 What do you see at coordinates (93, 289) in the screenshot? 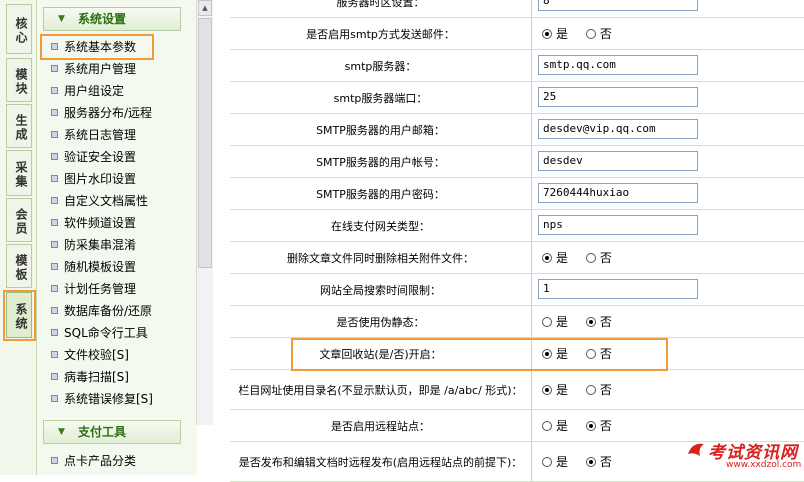
I see `menu-item-tasks: 计划任务管理` at bounding box center [93, 289].